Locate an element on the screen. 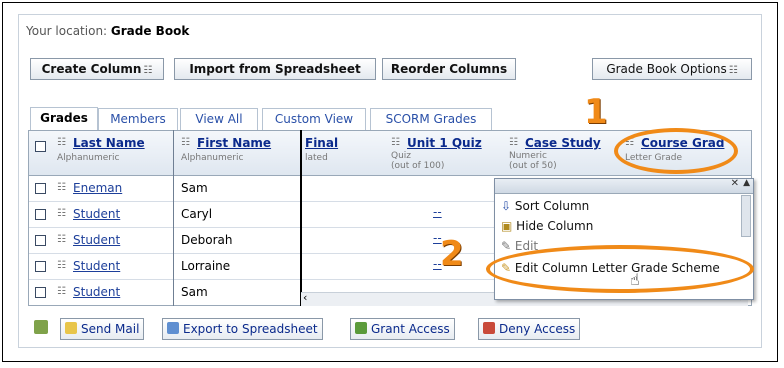 The height and width of the screenshot is (368, 784). column-first-name-type: Alphanumeric is located at coordinates (212, 158).